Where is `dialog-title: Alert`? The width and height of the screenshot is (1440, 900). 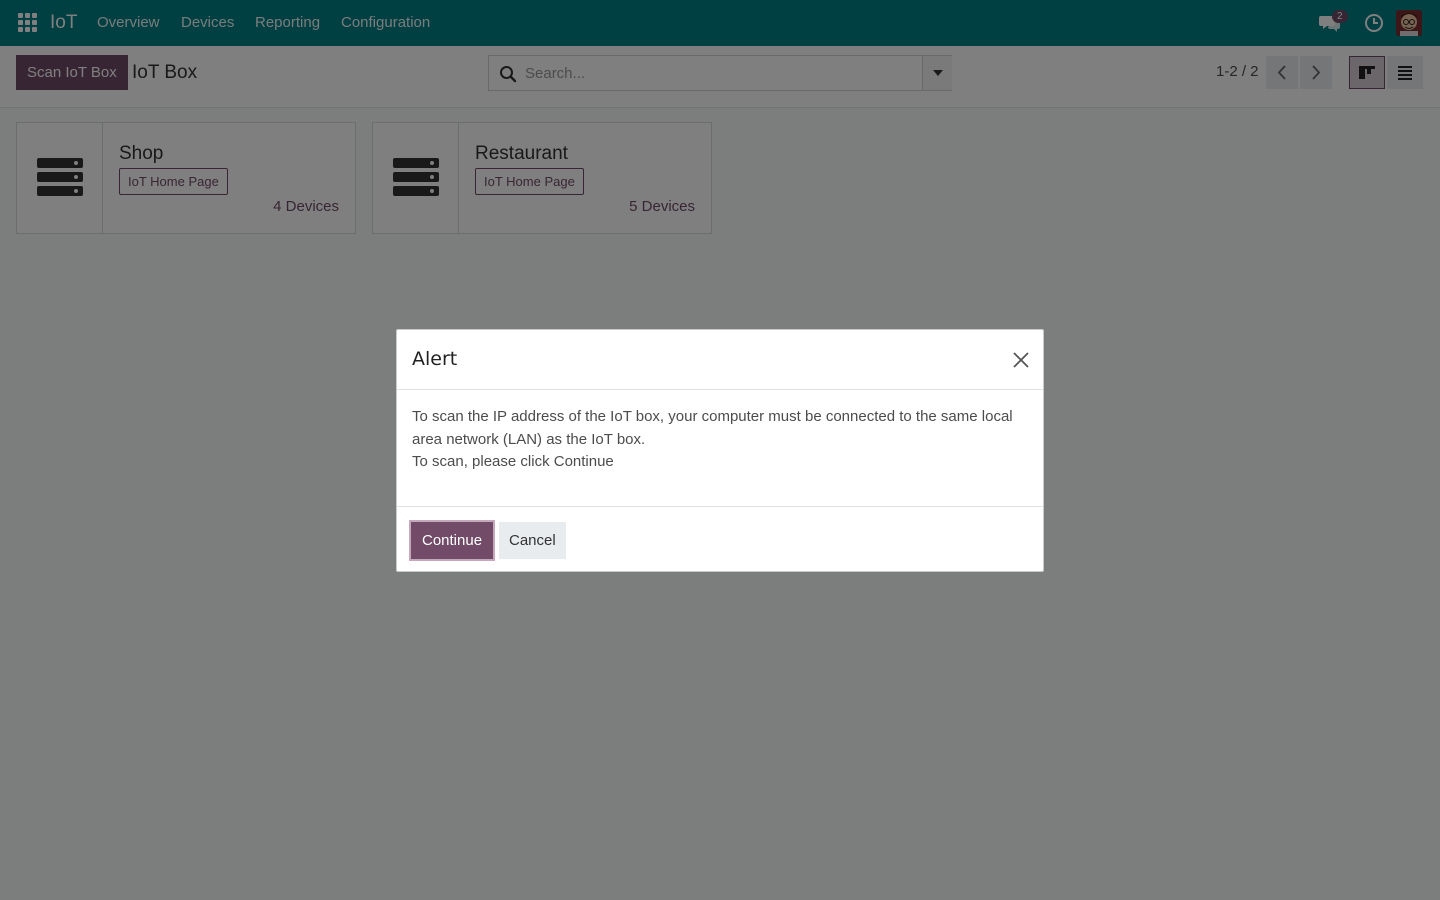
dialog-title: Alert is located at coordinates (435, 359).